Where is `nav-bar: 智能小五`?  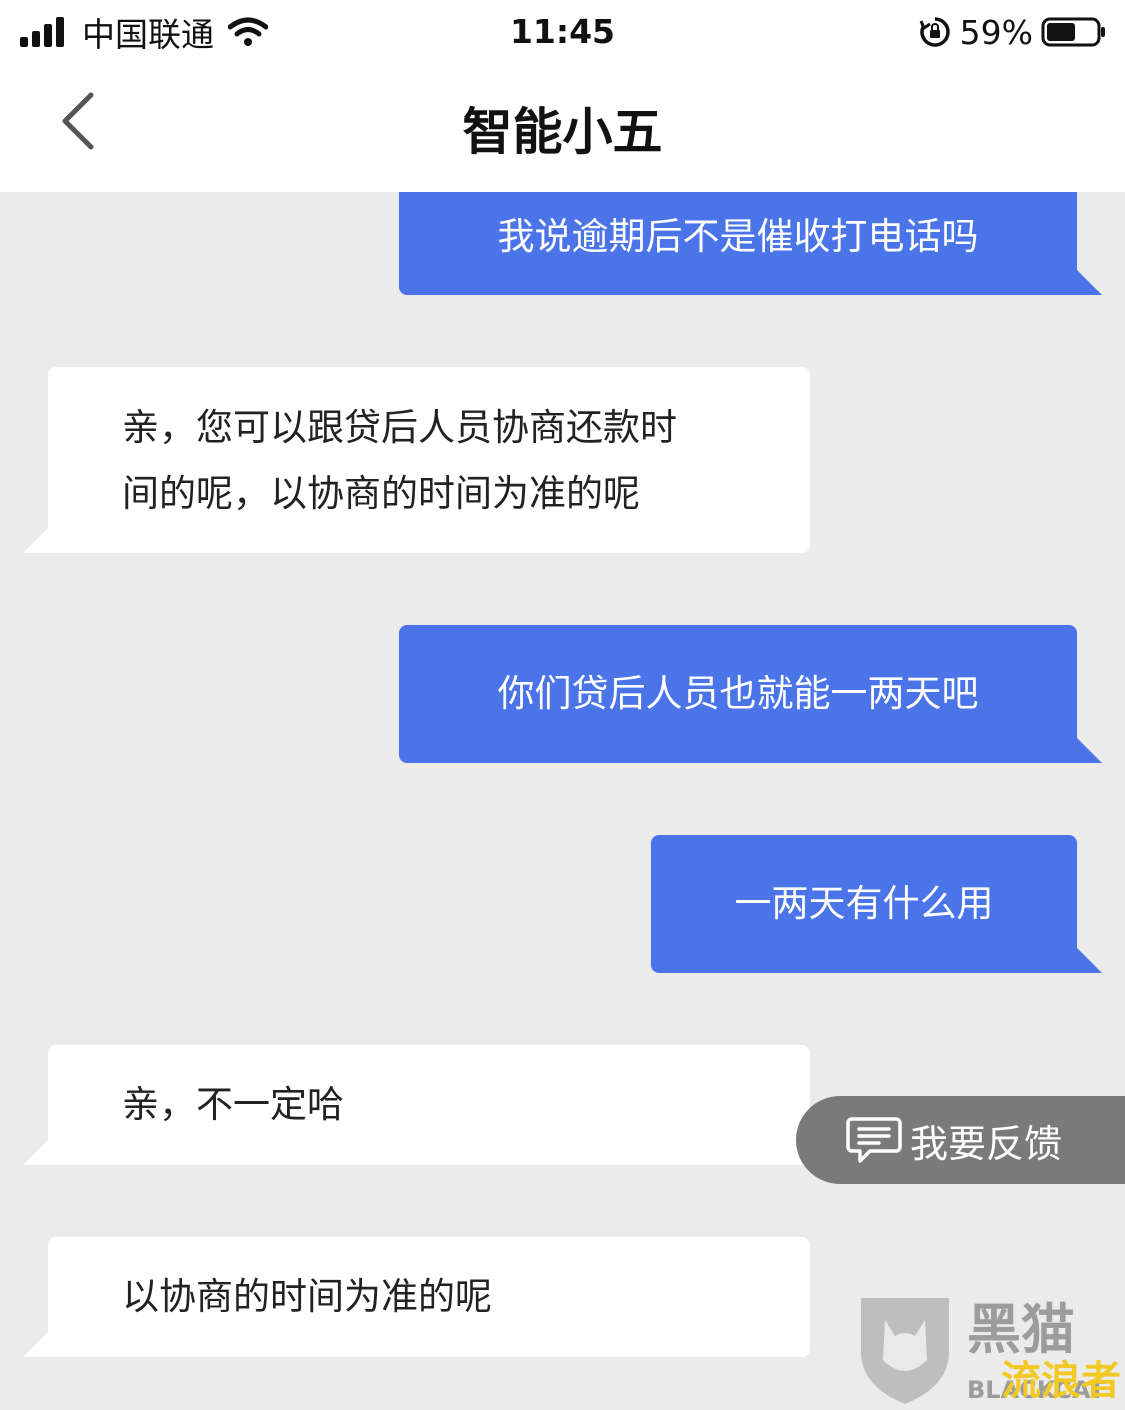 nav-bar: 智能小五 is located at coordinates (562, 127).